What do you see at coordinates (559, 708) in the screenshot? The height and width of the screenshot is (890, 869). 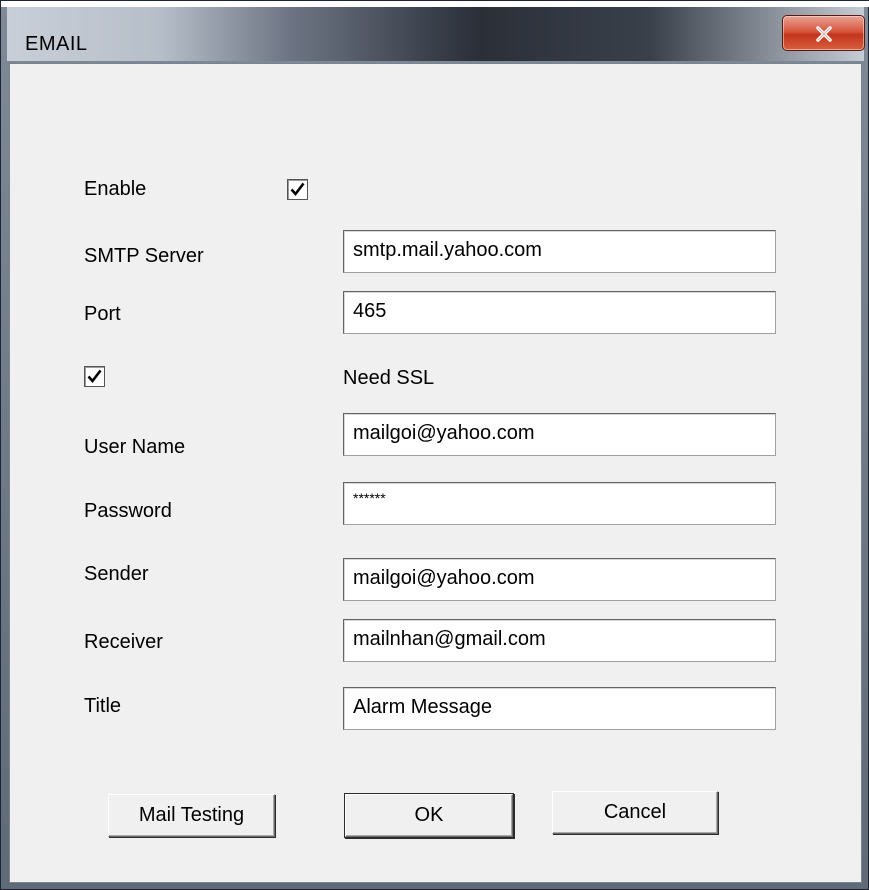 I see `title-input: Alarm Message` at bounding box center [559, 708].